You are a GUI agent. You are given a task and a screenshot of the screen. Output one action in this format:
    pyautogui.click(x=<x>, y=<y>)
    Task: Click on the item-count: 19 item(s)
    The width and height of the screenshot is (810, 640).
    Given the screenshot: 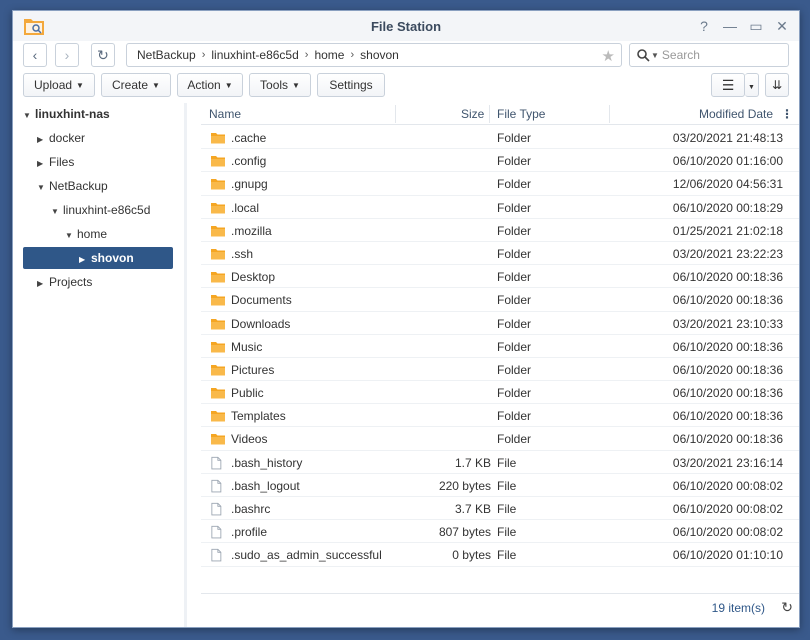 What is the action you would take?
    pyautogui.click(x=738, y=608)
    